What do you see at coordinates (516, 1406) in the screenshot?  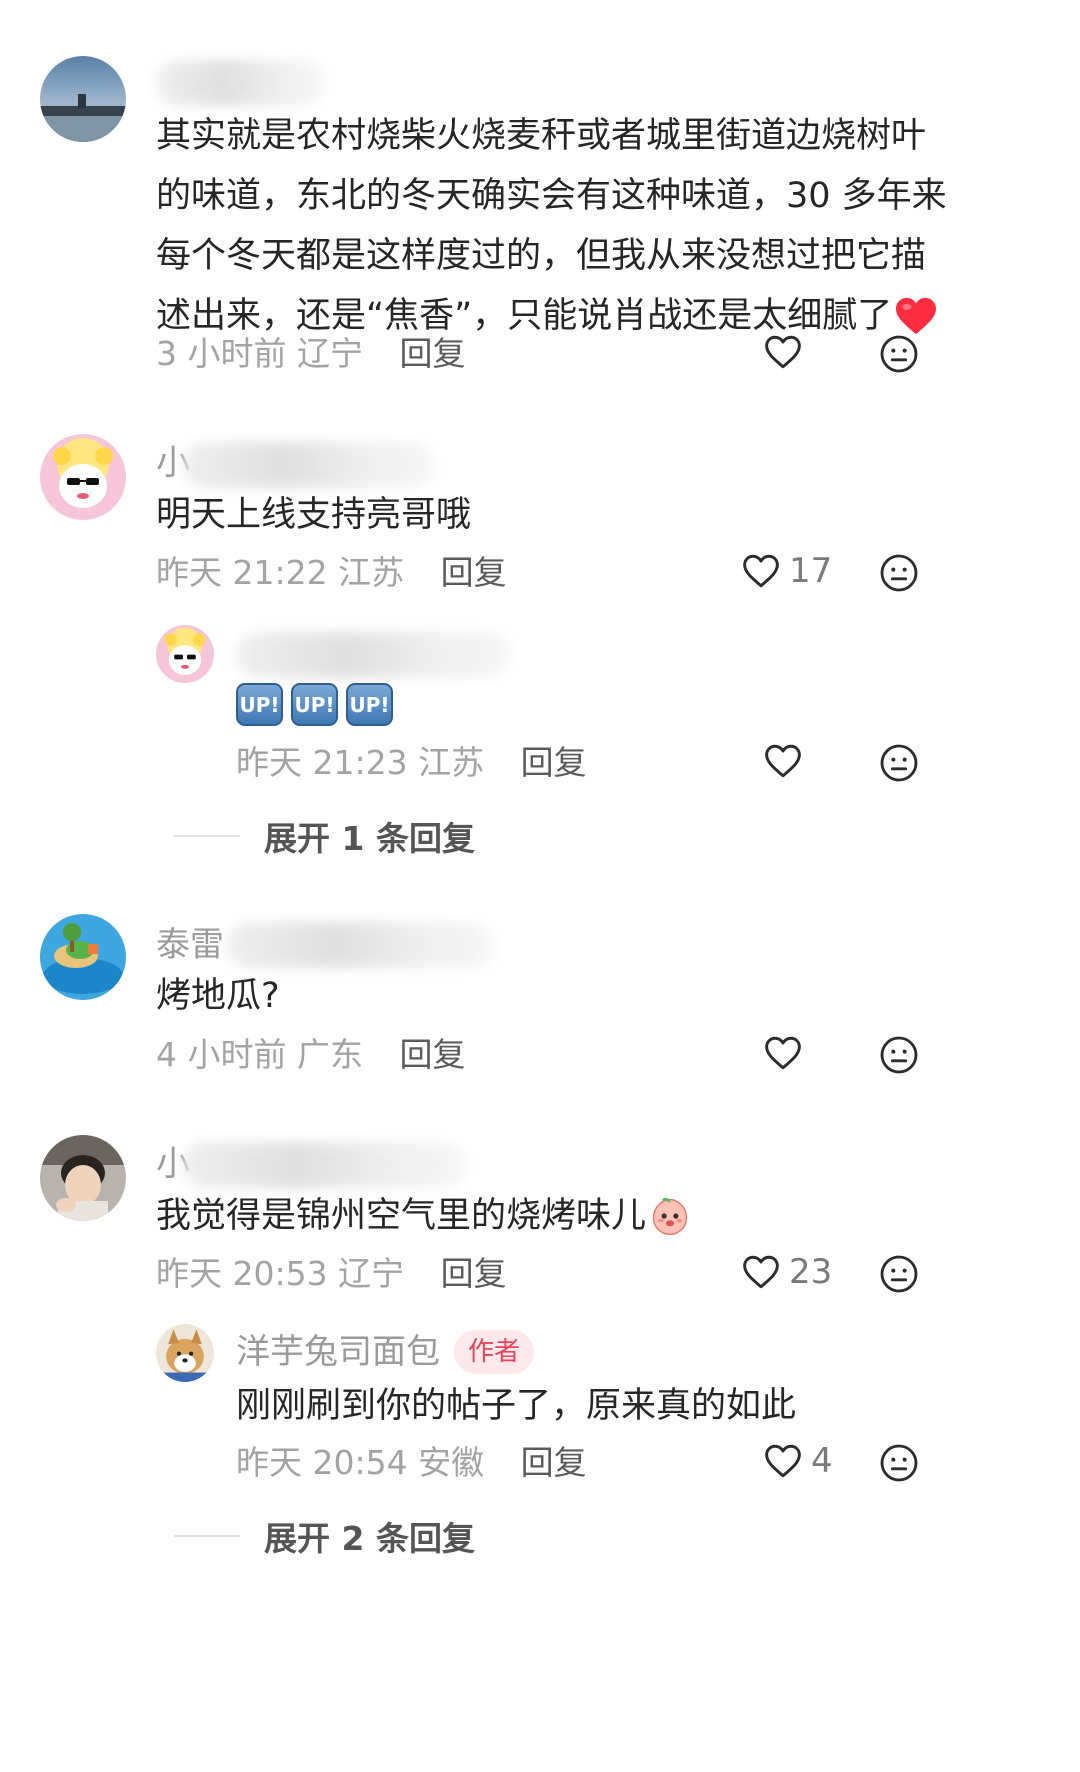 I see `reply-text: 刚刚刷到你的帖子了，原来真的如此` at bounding box center [516, 1406].